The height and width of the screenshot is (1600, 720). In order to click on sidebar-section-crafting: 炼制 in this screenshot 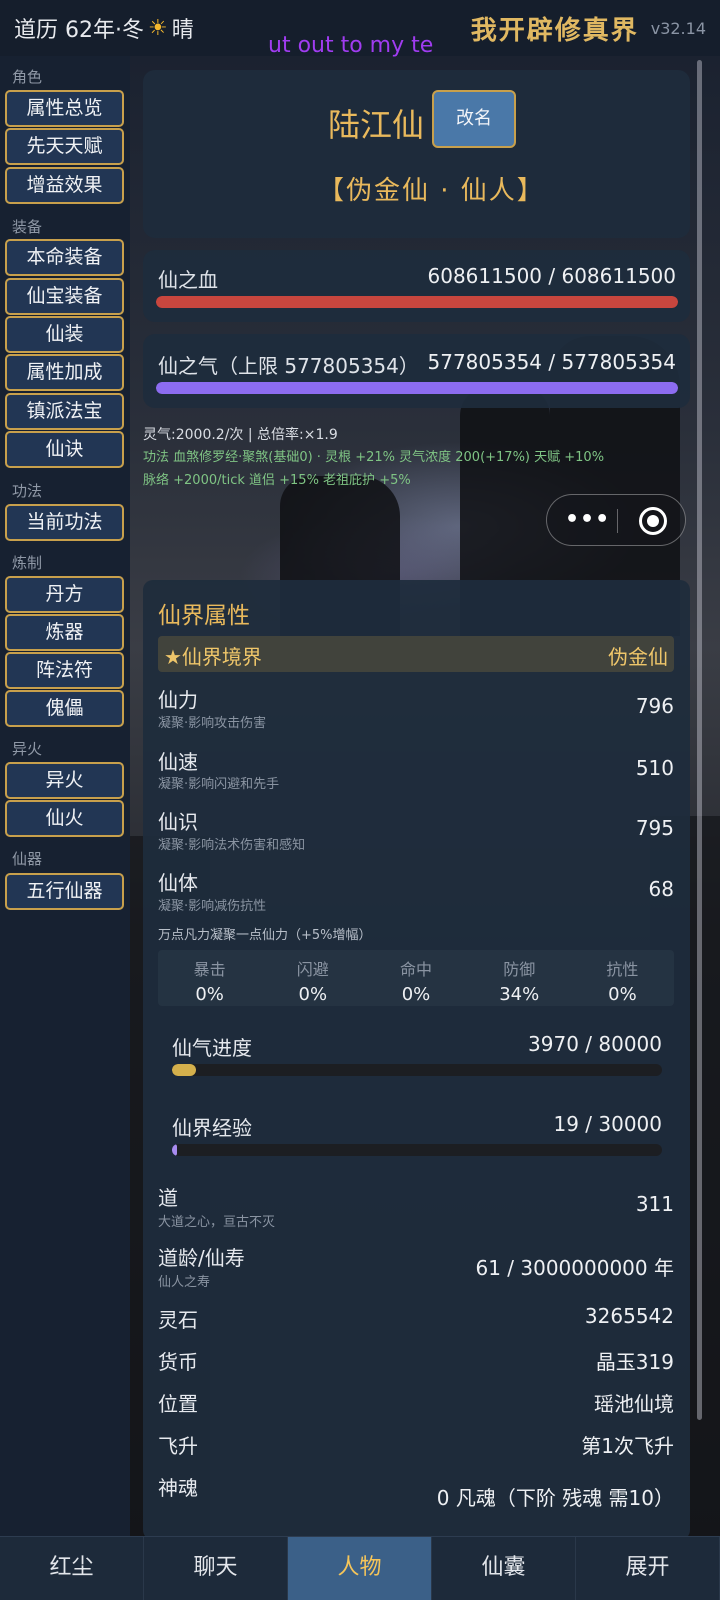, I will do `click(27, 563)`.